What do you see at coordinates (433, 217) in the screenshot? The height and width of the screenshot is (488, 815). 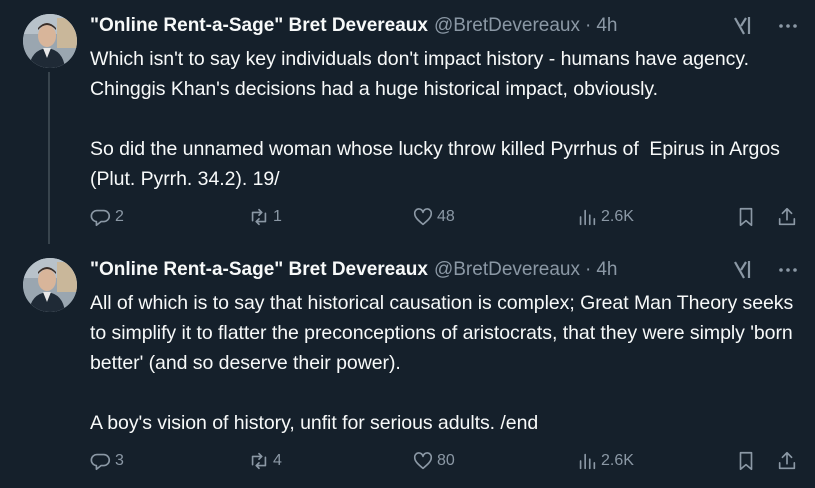 I see `like-button: 48` at bounding box center [433, 217].